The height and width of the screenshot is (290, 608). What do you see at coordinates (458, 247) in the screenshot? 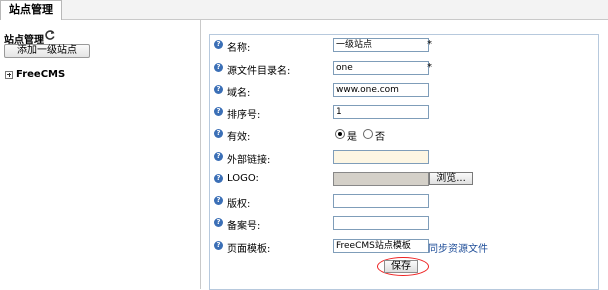
I see `sync-resources-link: 同步资源文件` at bounding box center [458, 247].